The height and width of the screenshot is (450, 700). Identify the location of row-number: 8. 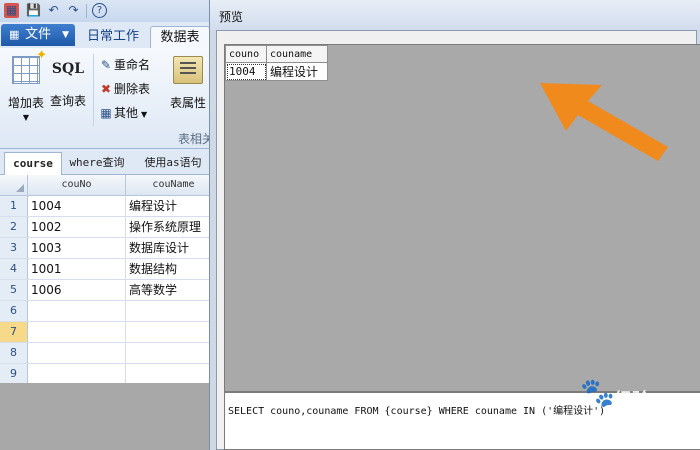
(14, 353).